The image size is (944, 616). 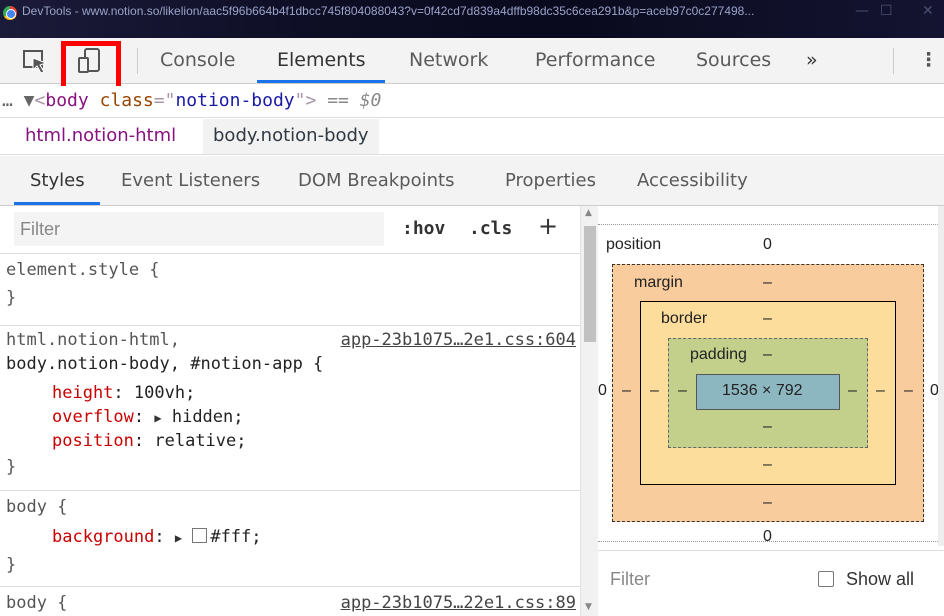 What do you see at coordinates (93, 441) in the screenshot?
I see `property-name: position` at bounding box center [93, 441].